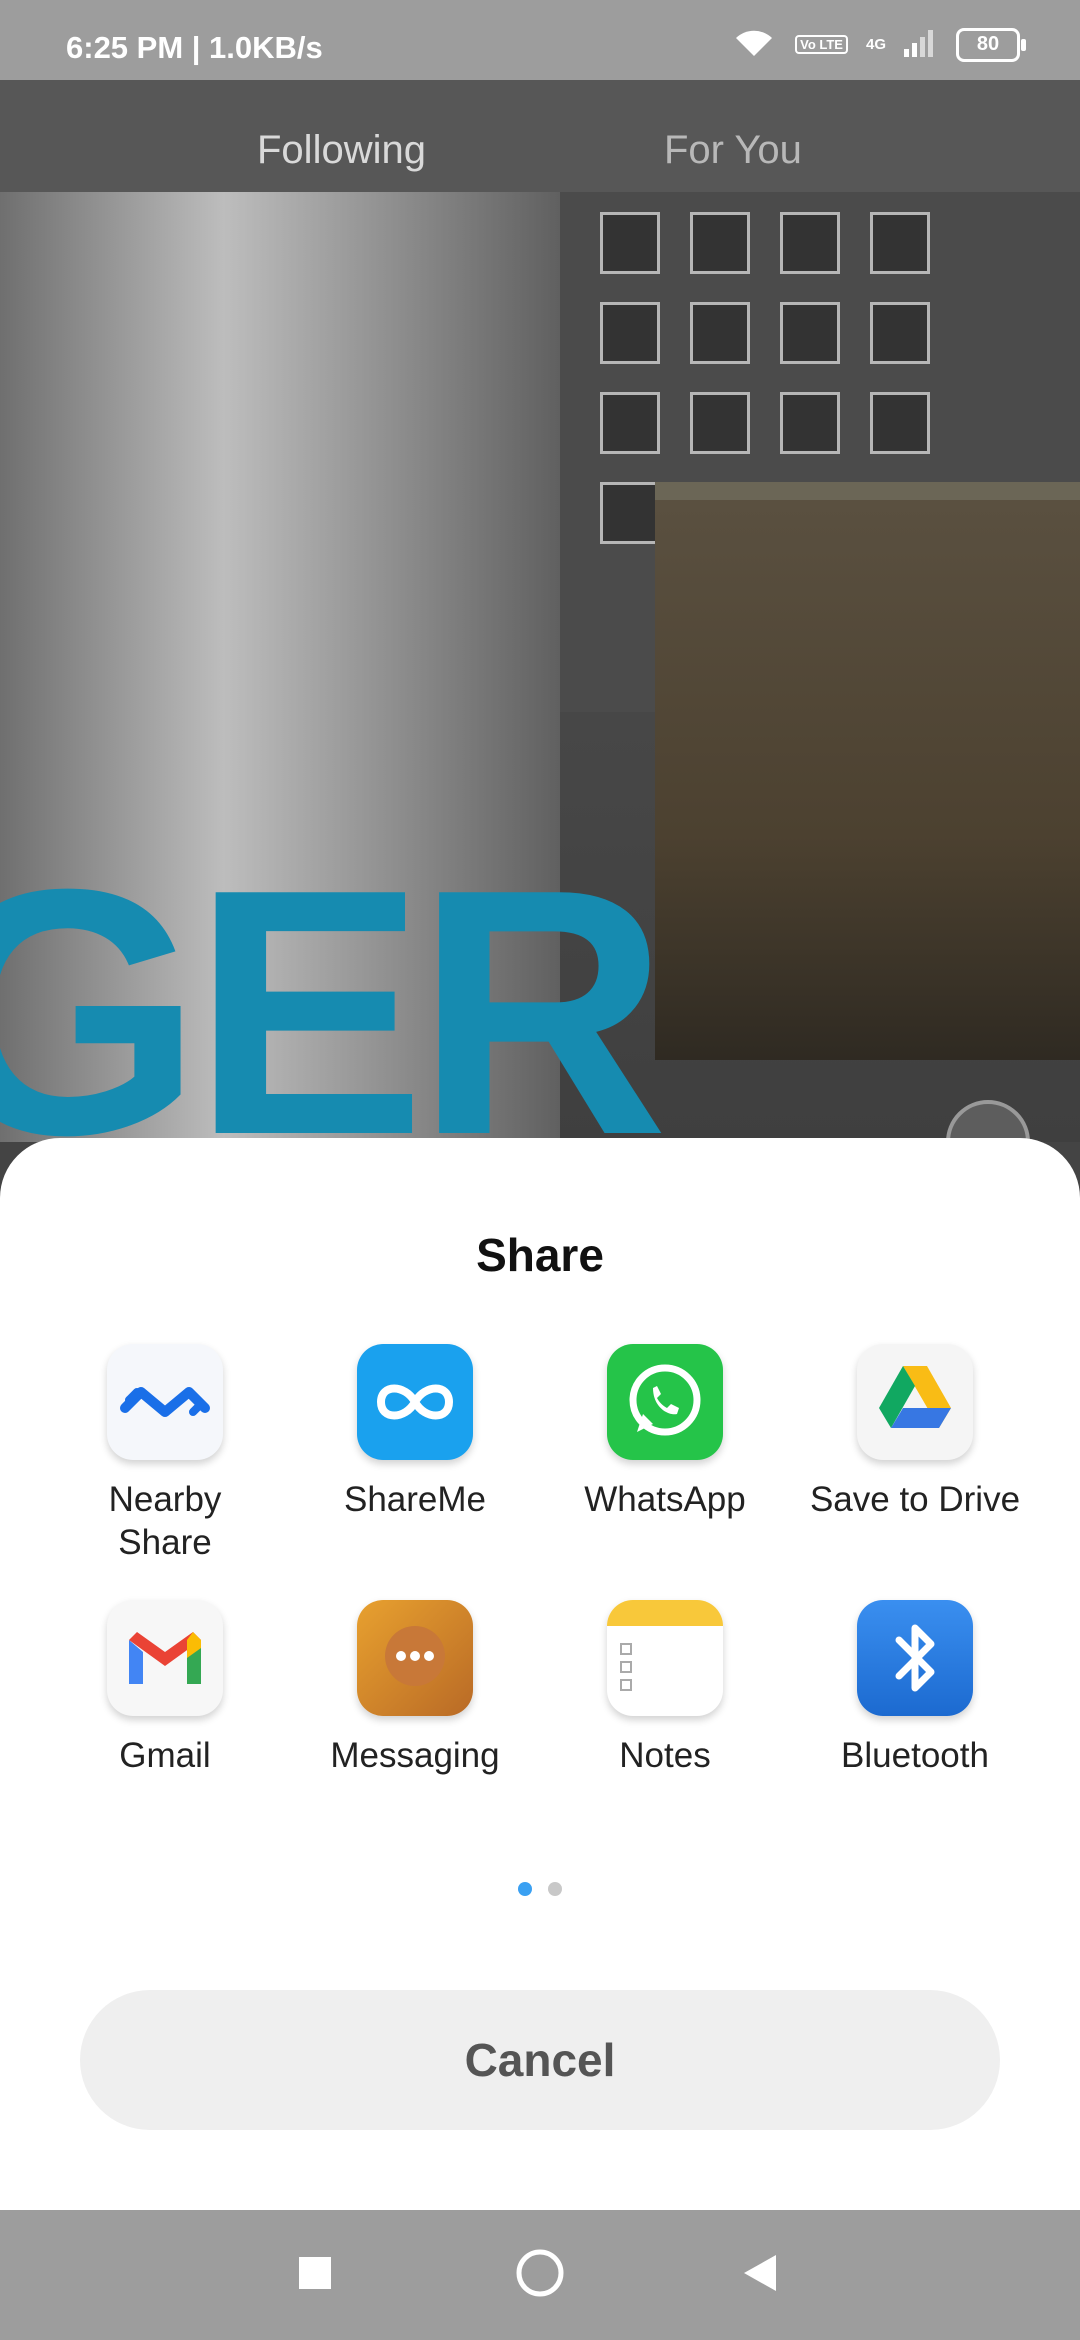 Image resolution: width=1080 pixels, height=2340 pixels. I want to click on share-target-messaging: Messaging, so click(415, 1688).